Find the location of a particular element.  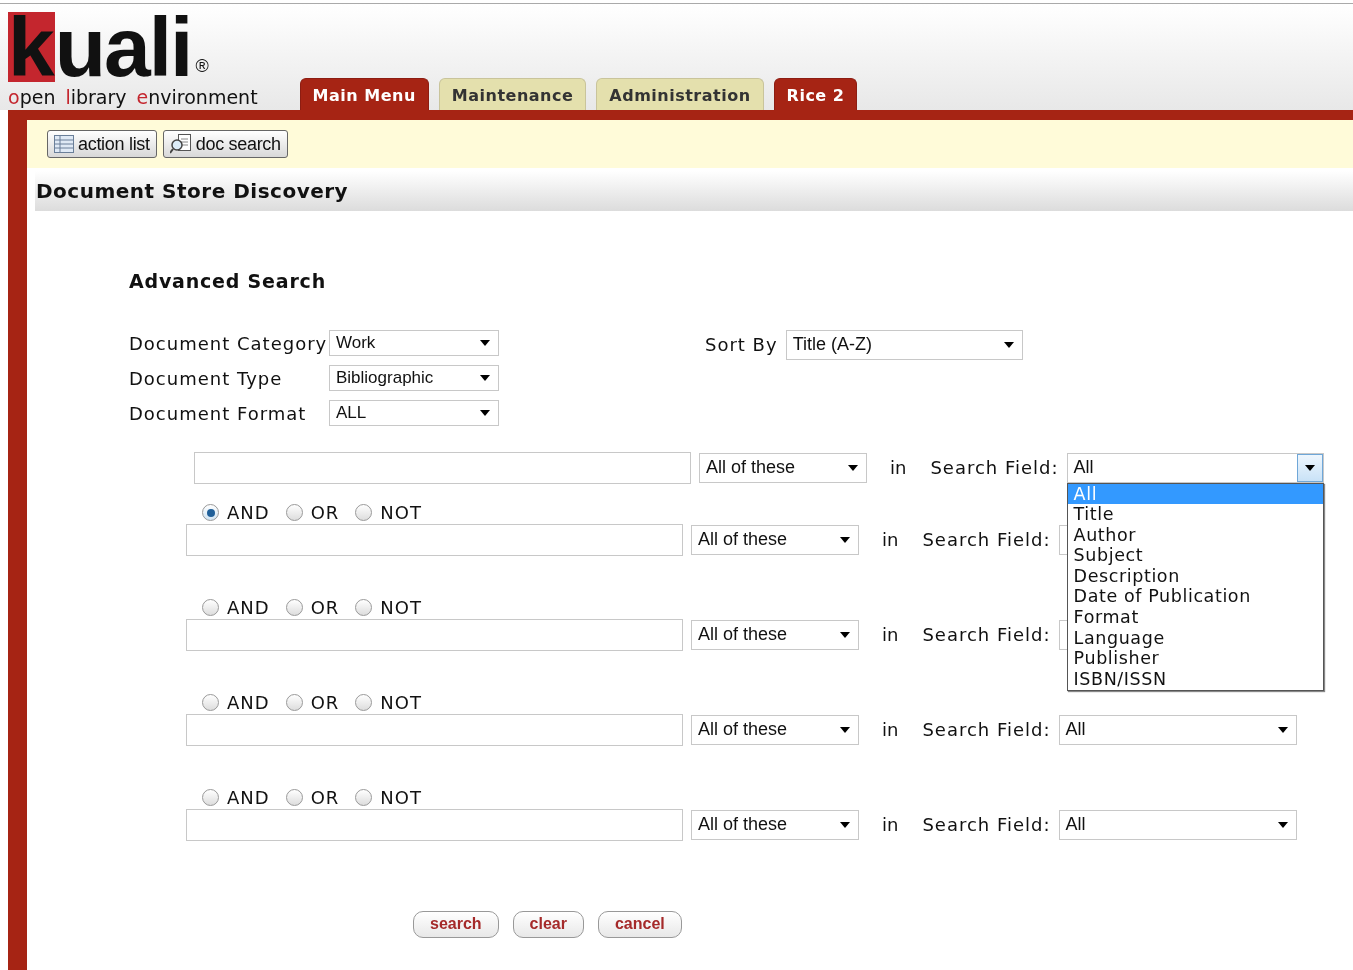

action-button: cancel is located at coordinates (639, 924).